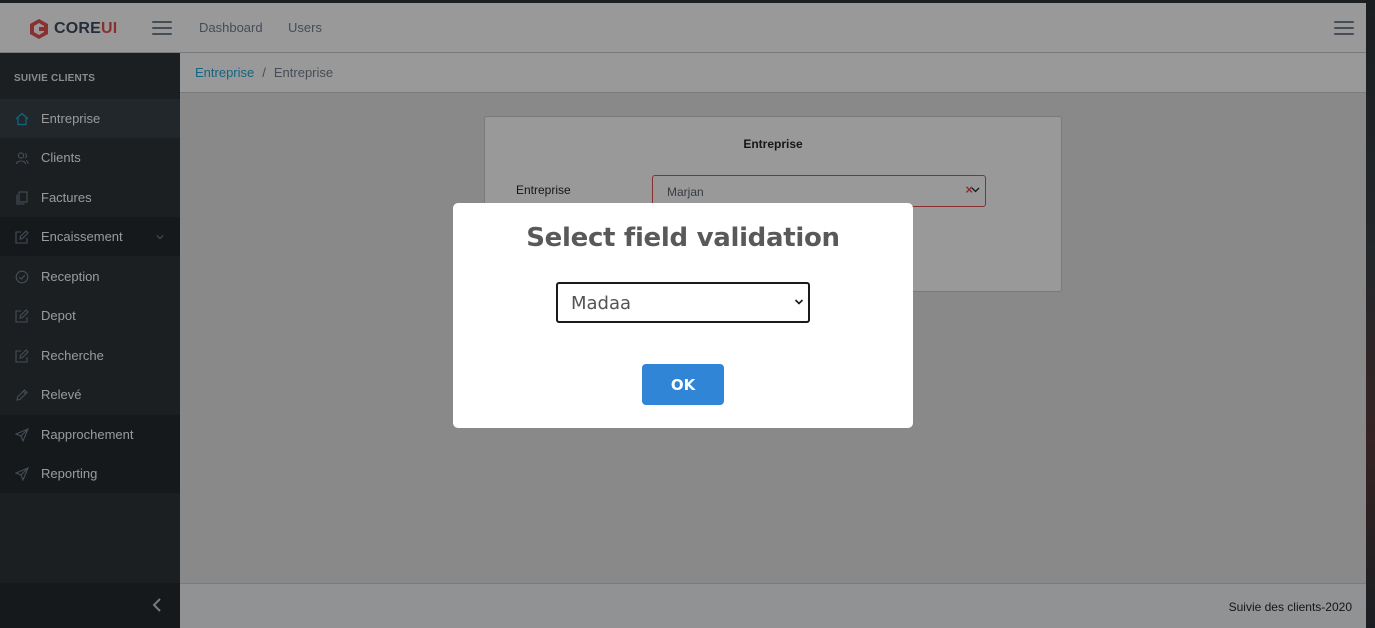 Image resolution: width=1375 pixels, height=628 pixels. What do you see at coordinates (683, 302) in the screenshot?
I see `modal-select: Madaa` at bounding box center [683, 302].